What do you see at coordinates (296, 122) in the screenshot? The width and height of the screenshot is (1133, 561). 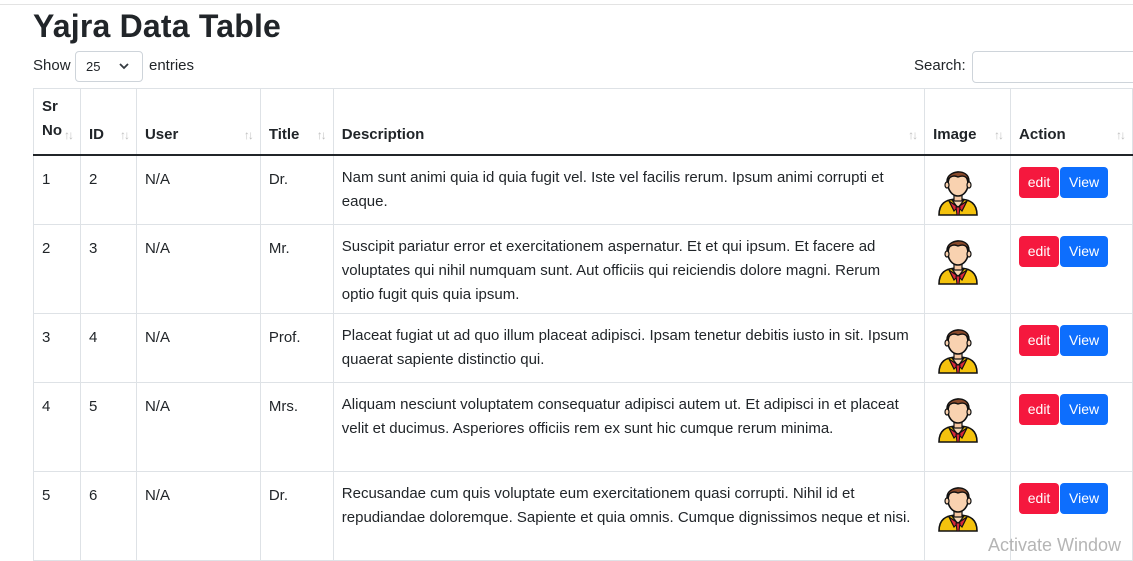 I see `column-header-title: Title ↑↓` at bounding box center [296, 122].